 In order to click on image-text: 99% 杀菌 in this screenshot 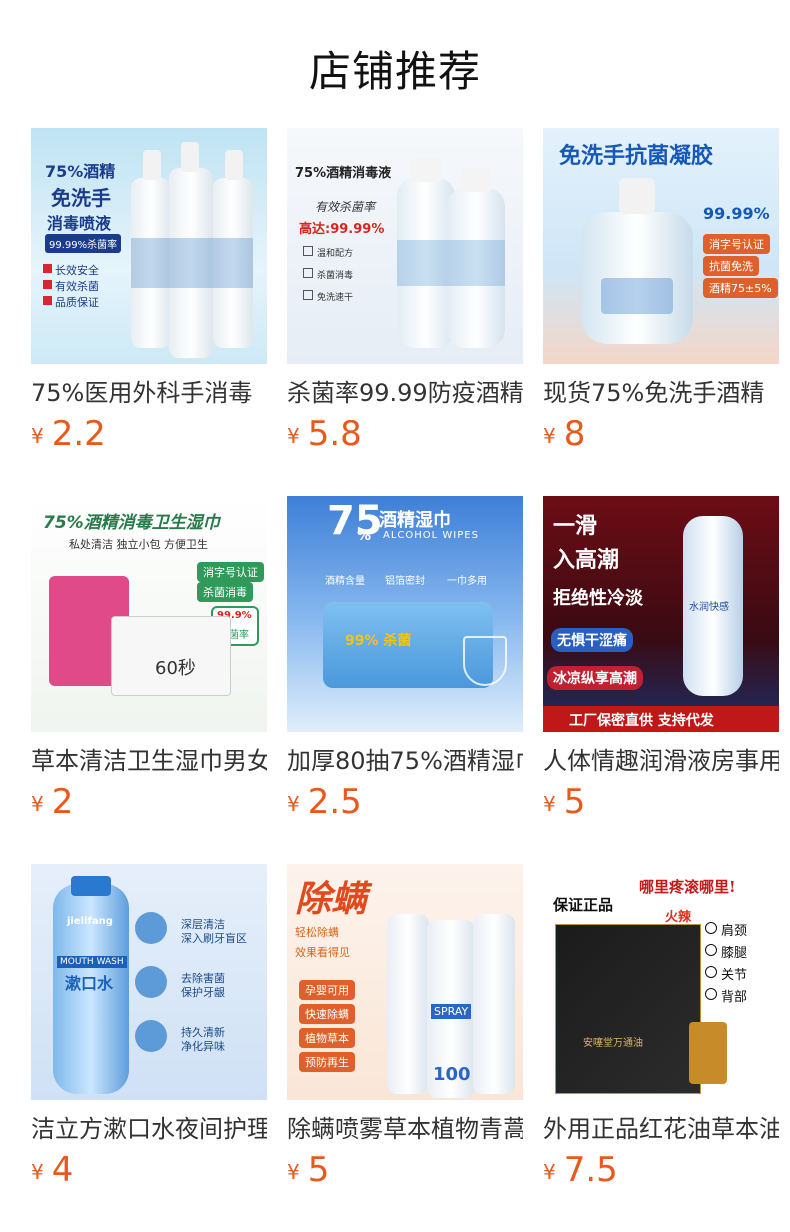, I will do `click(378, 641)`.